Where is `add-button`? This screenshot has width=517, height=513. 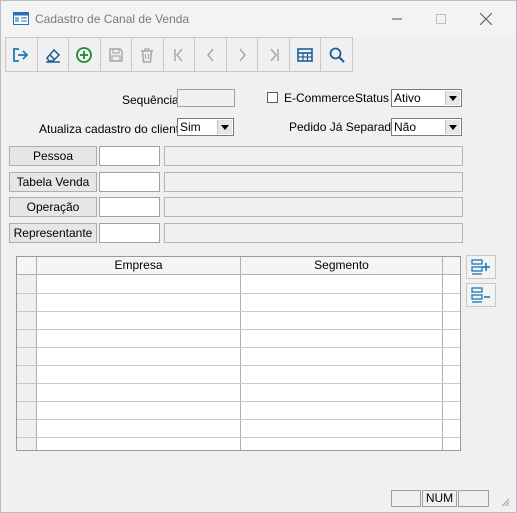
add-button is located at coordinates (84, 54).